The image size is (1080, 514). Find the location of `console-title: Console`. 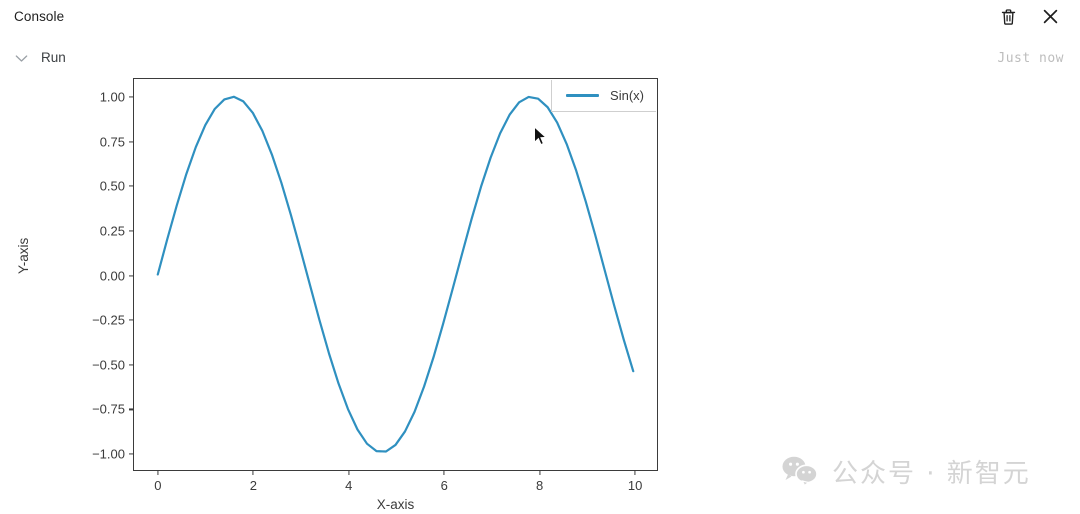

console-title: Console is located at coordinates (39, 16).